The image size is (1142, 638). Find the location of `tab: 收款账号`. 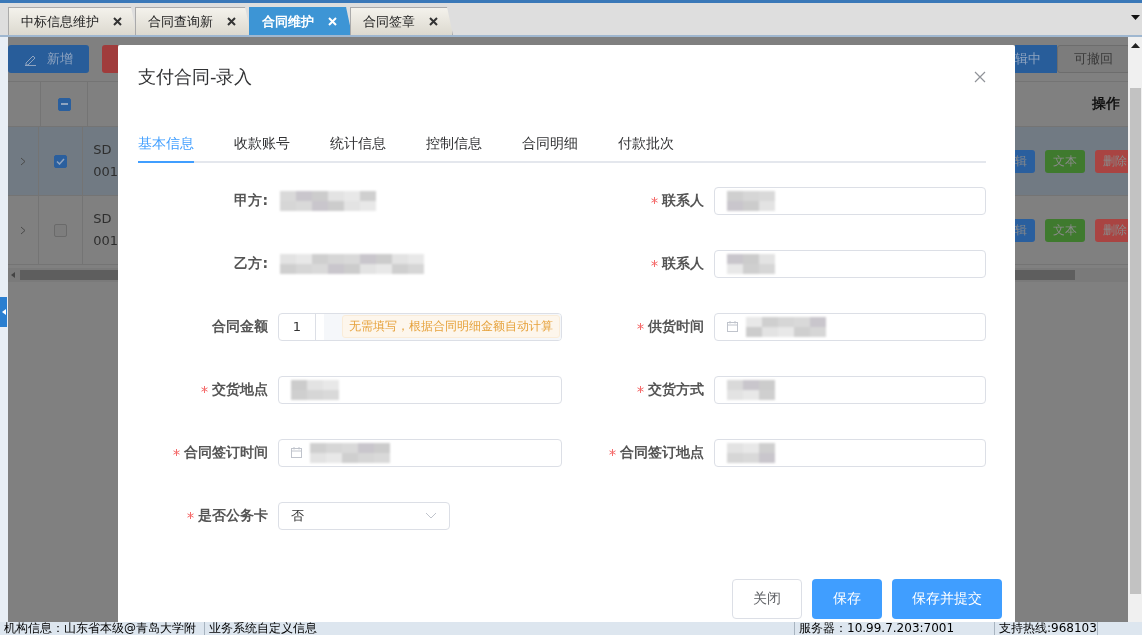

tab: 收款账号 is located at coordinates (262, 149).